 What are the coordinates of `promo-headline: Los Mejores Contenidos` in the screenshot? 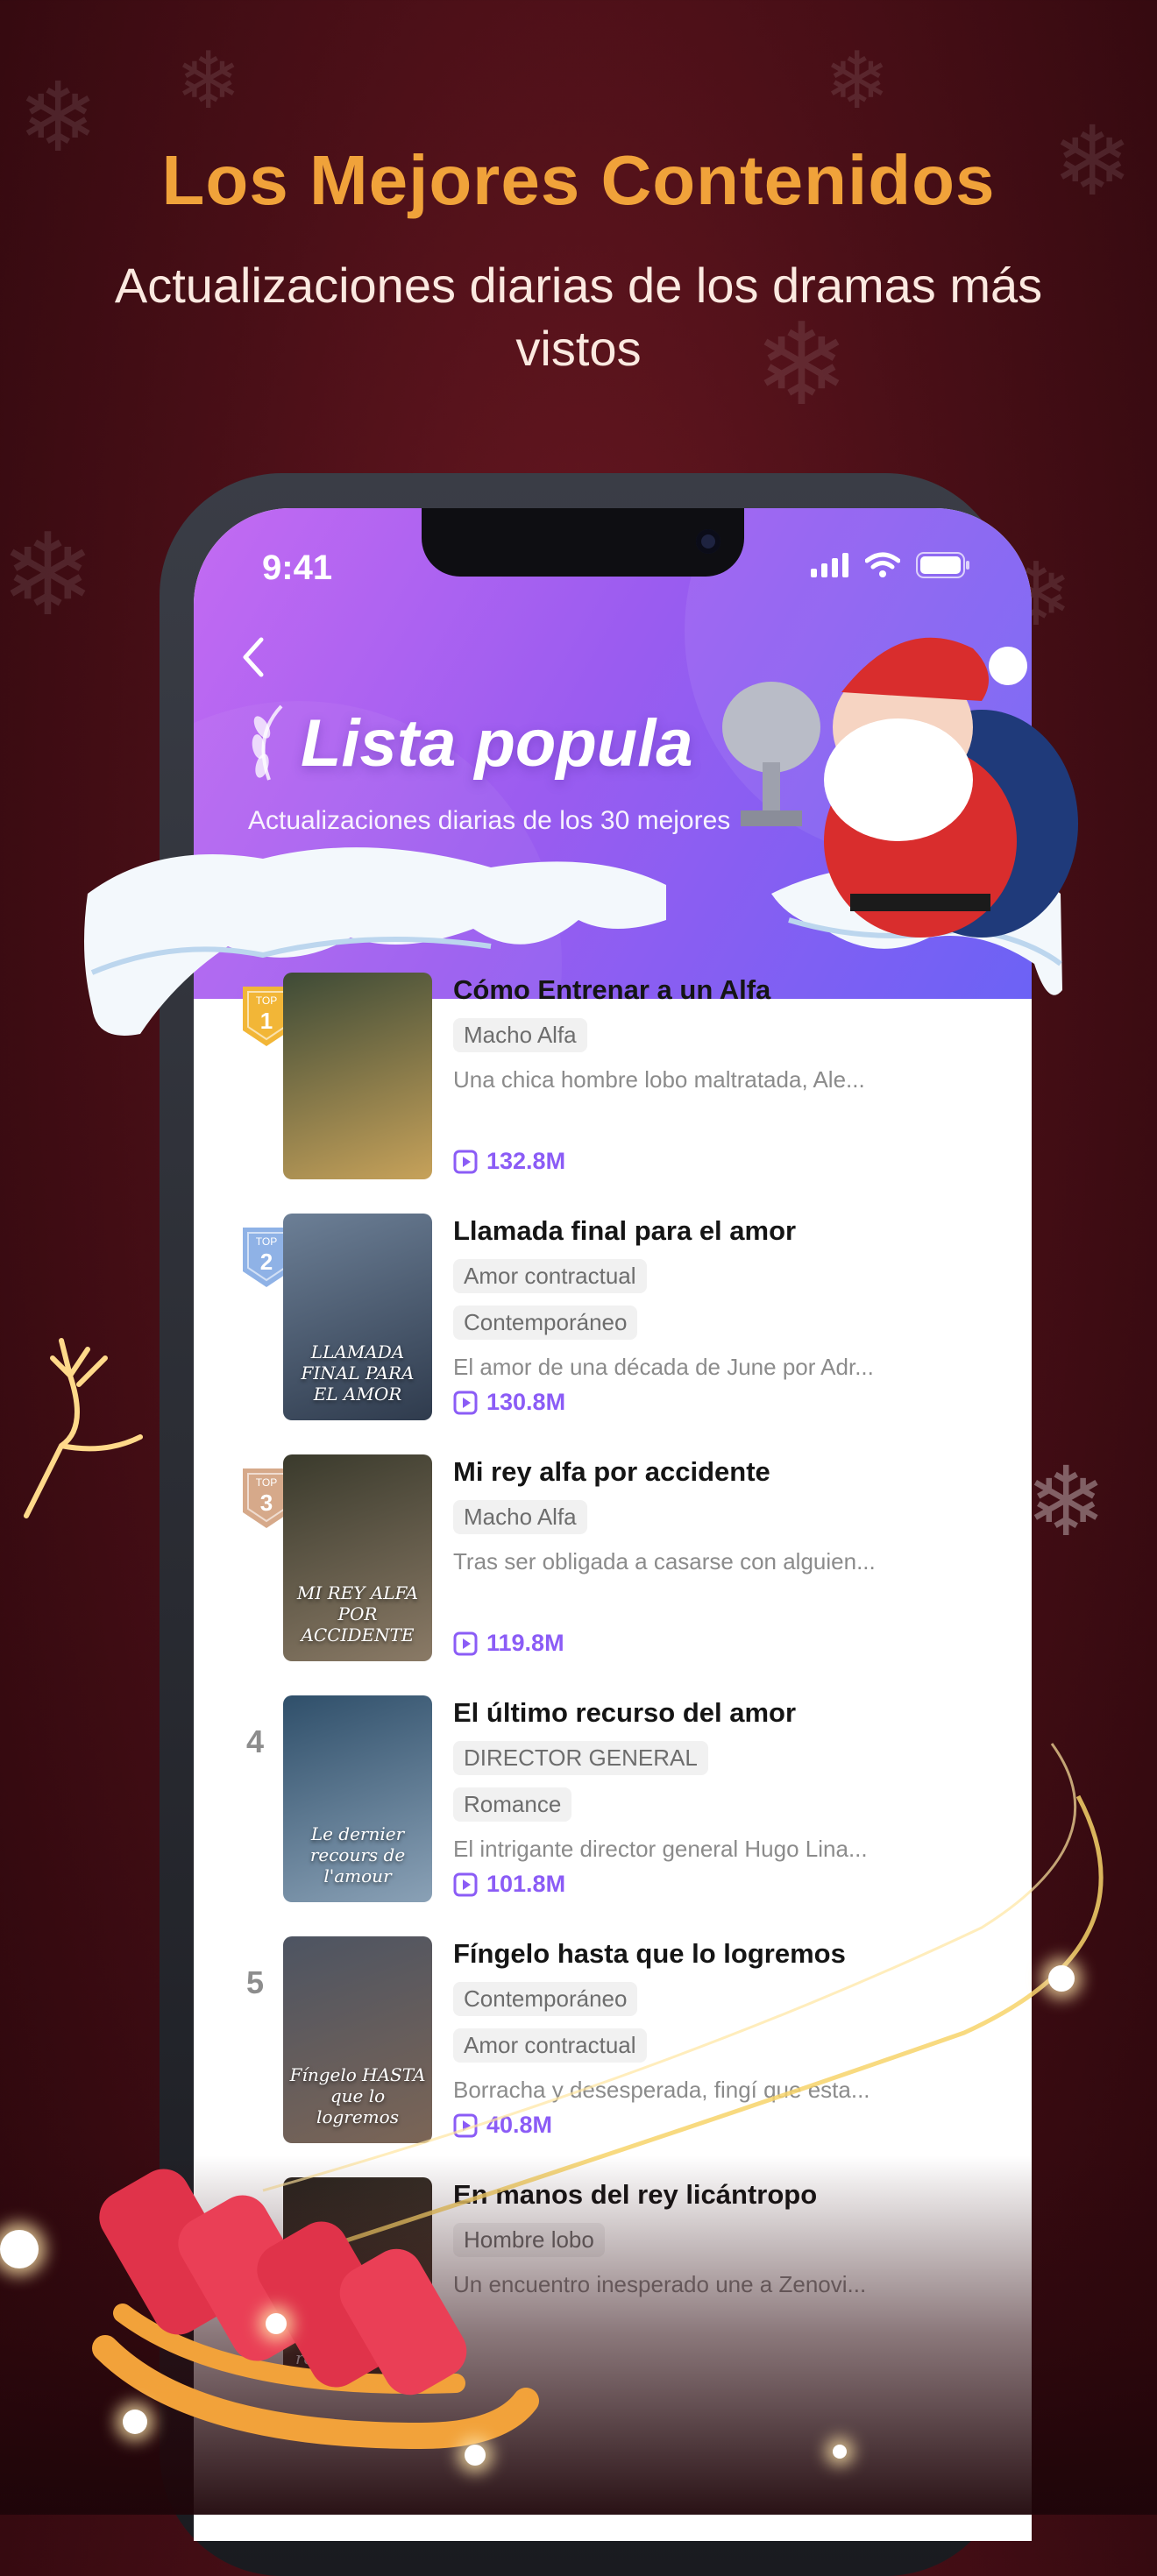 It's located at (578, 180).